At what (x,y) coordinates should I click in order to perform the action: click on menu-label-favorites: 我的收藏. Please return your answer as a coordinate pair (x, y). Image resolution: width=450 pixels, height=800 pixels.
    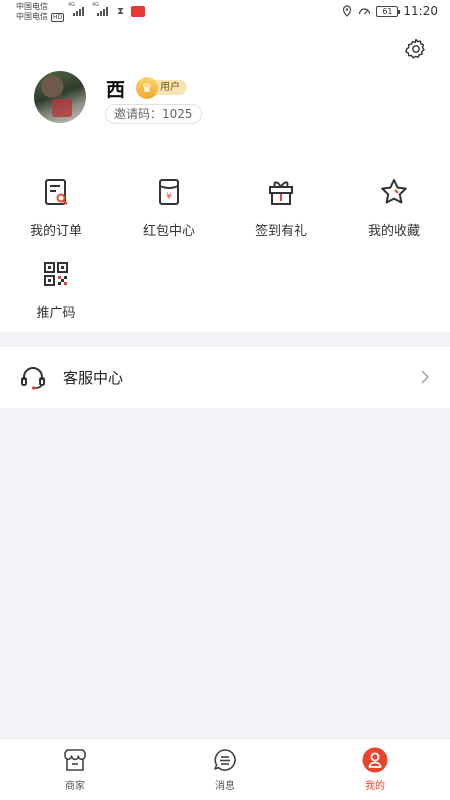
    Looking at the image, I should click on (393, 231).